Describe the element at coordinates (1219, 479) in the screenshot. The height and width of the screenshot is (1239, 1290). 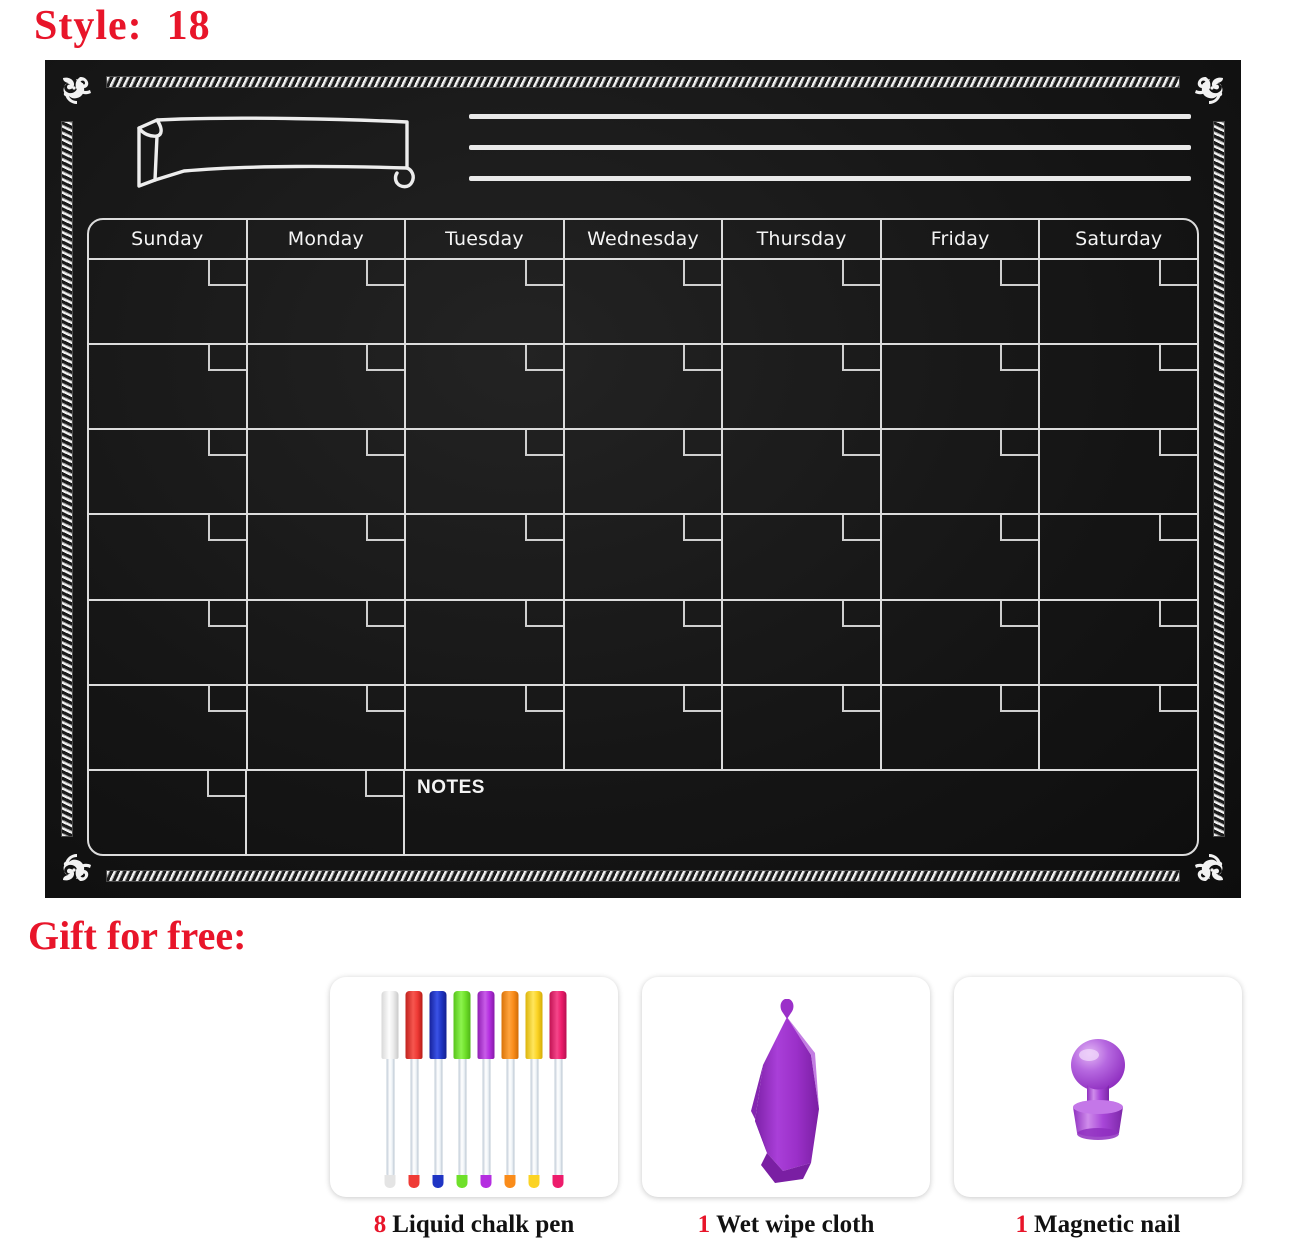
I see `rope-border-right` at that location.